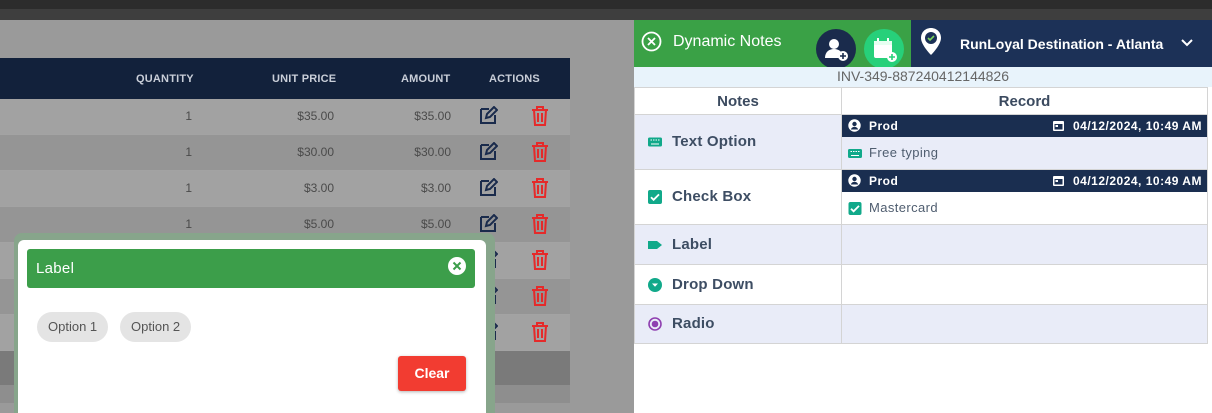 This screenshot has width=1212, height=413. What do you see at coordinates (426, 79) in the screenshot?
I see `header-amount: AMOUNT` at bounding box center [426, 79].